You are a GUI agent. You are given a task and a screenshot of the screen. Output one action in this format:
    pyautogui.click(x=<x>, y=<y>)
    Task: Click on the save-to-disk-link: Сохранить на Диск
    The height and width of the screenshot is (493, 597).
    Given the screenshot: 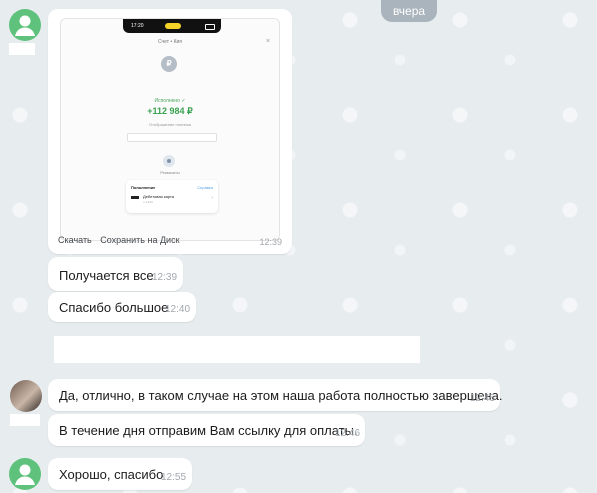 What is the action you would take?
    pyautogui.click(x=139, y=240)
    